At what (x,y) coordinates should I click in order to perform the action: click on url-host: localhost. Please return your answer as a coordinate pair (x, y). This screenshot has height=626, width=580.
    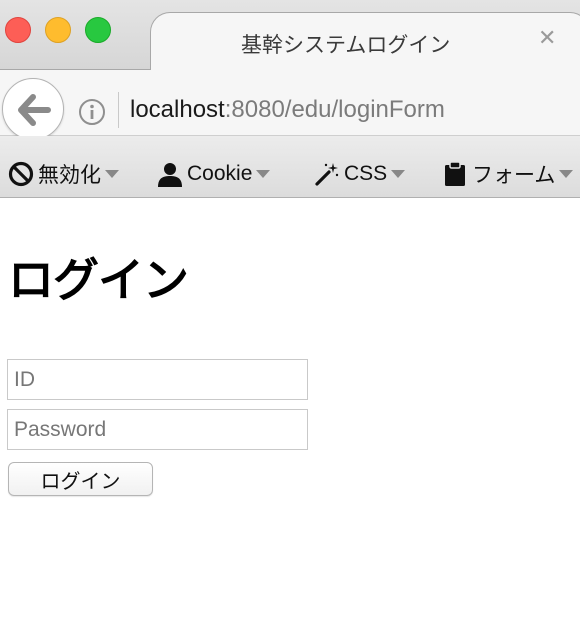
    Looking at the image, I should click on (177, 109).